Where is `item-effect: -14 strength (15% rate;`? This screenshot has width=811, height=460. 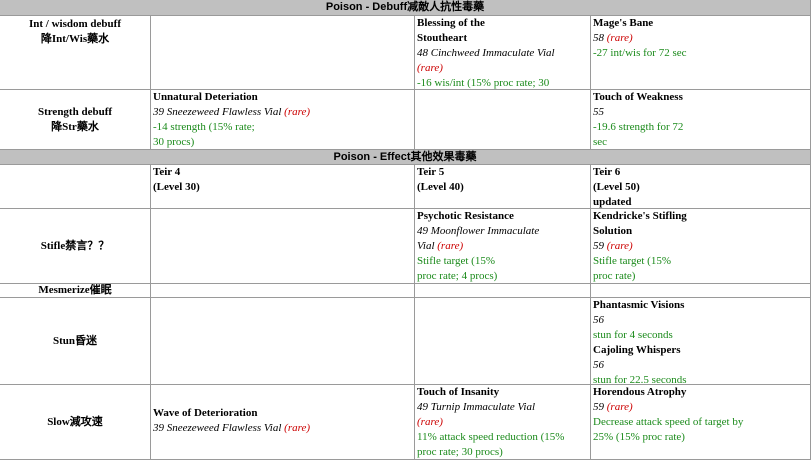
item-effect: -14 strength (15% rate; is located at coordinates (204, 127).